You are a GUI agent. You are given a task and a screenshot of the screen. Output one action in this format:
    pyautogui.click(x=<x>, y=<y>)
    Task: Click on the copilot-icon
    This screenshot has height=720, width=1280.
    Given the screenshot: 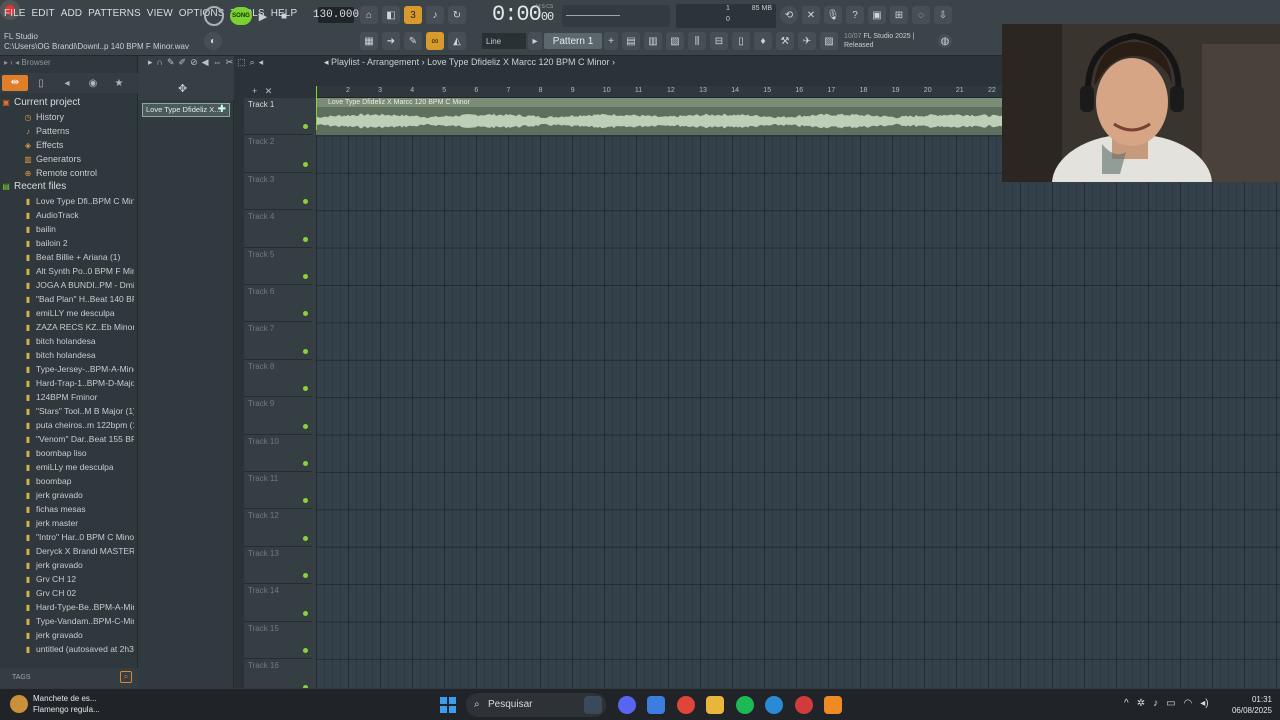 What is the action you would take?
    pyautogui.click(x=656, y=705)
    